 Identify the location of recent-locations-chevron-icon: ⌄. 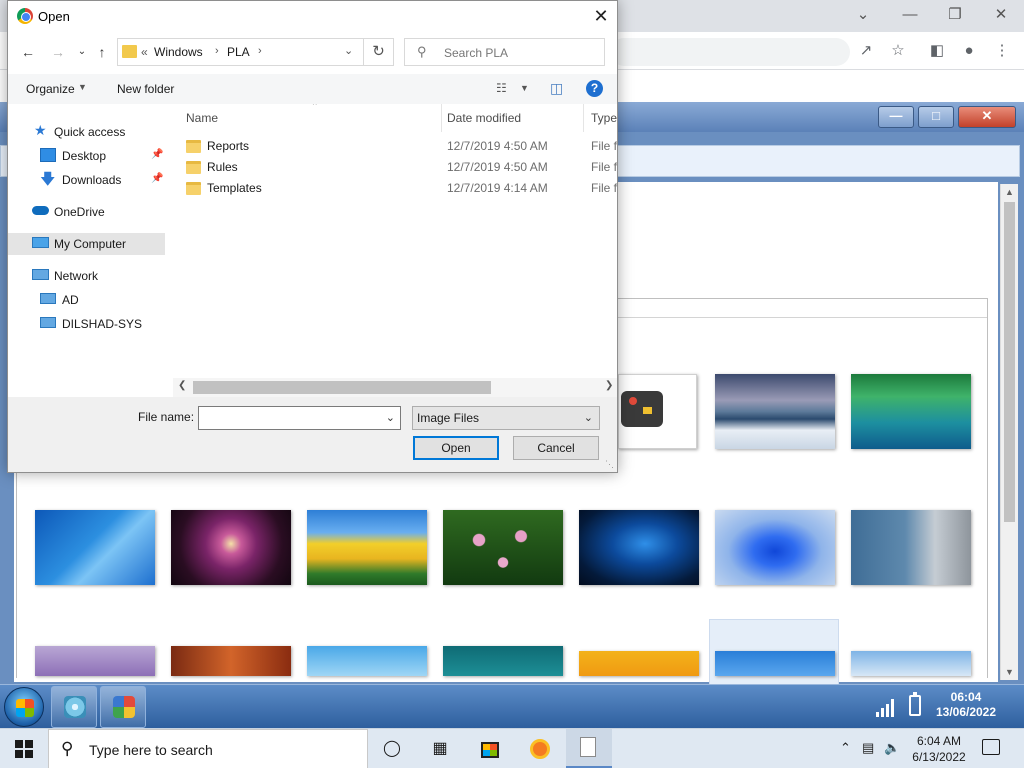
(82, 52).